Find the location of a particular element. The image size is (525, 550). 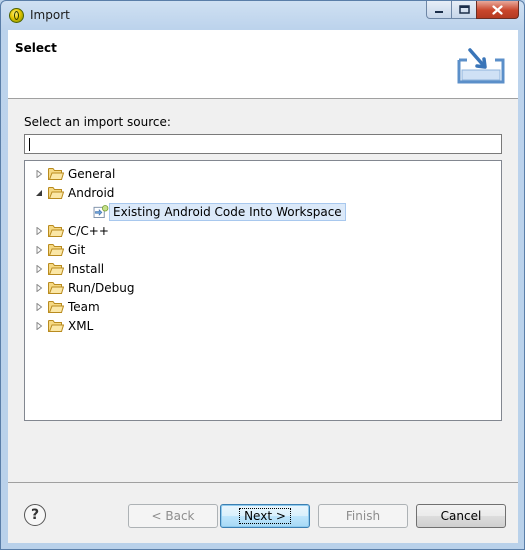

tree-item: Android is located at coordinates (69, 192).